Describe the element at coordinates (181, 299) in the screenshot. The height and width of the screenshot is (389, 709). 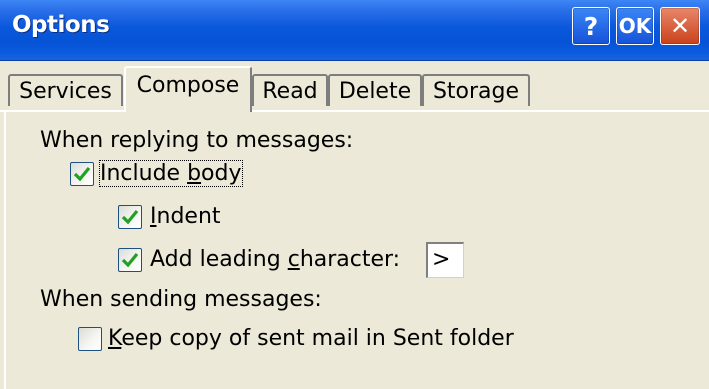
I see `send-heading: When sending messages:` at that location.